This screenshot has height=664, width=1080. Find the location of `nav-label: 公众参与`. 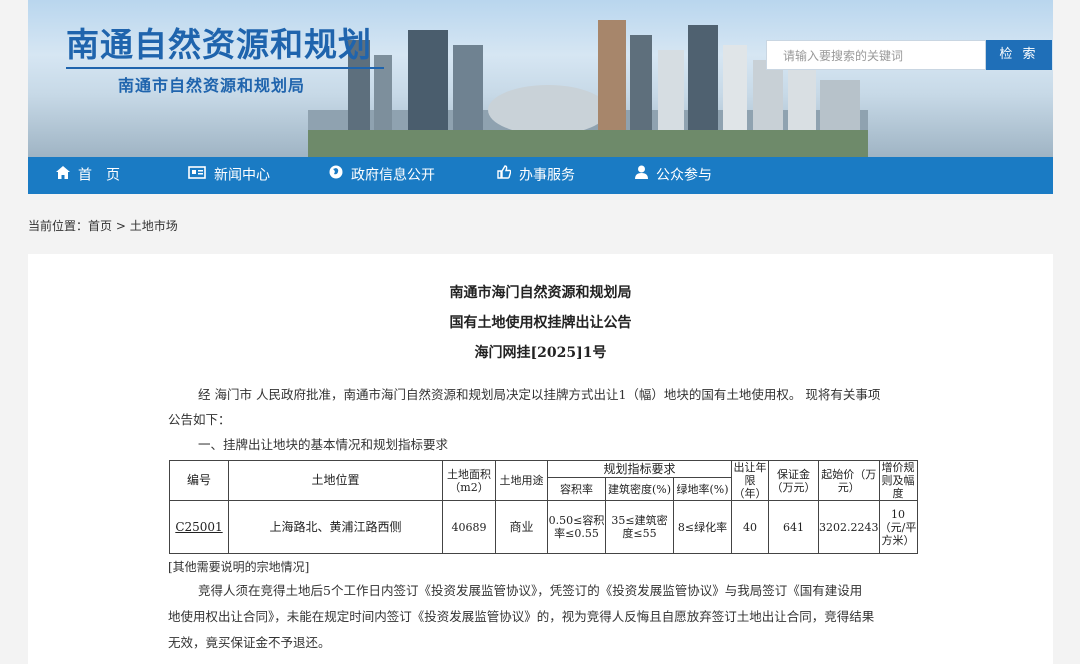

nav-label: 公众参与 is located at coordinates (684, 175).